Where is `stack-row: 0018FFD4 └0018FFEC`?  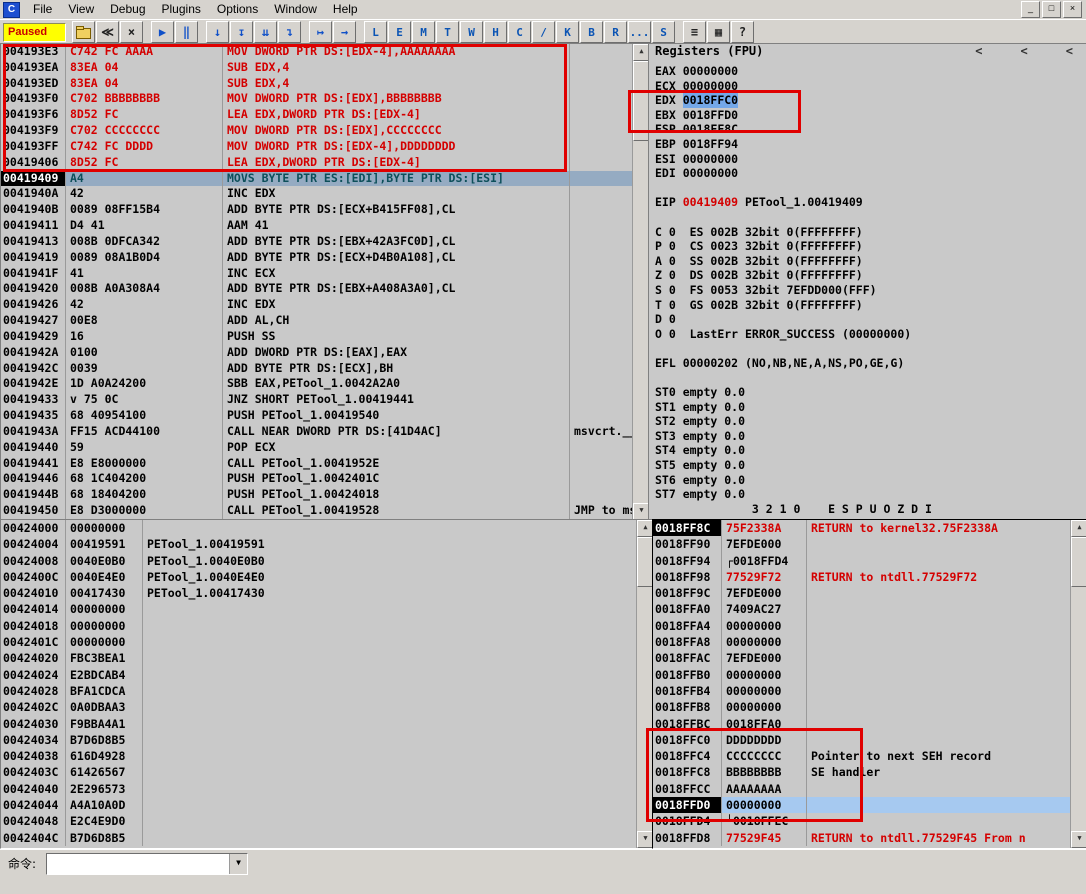 stack-row: 0018FFD4 └0018FFEC is located at coordinates (862, 821).